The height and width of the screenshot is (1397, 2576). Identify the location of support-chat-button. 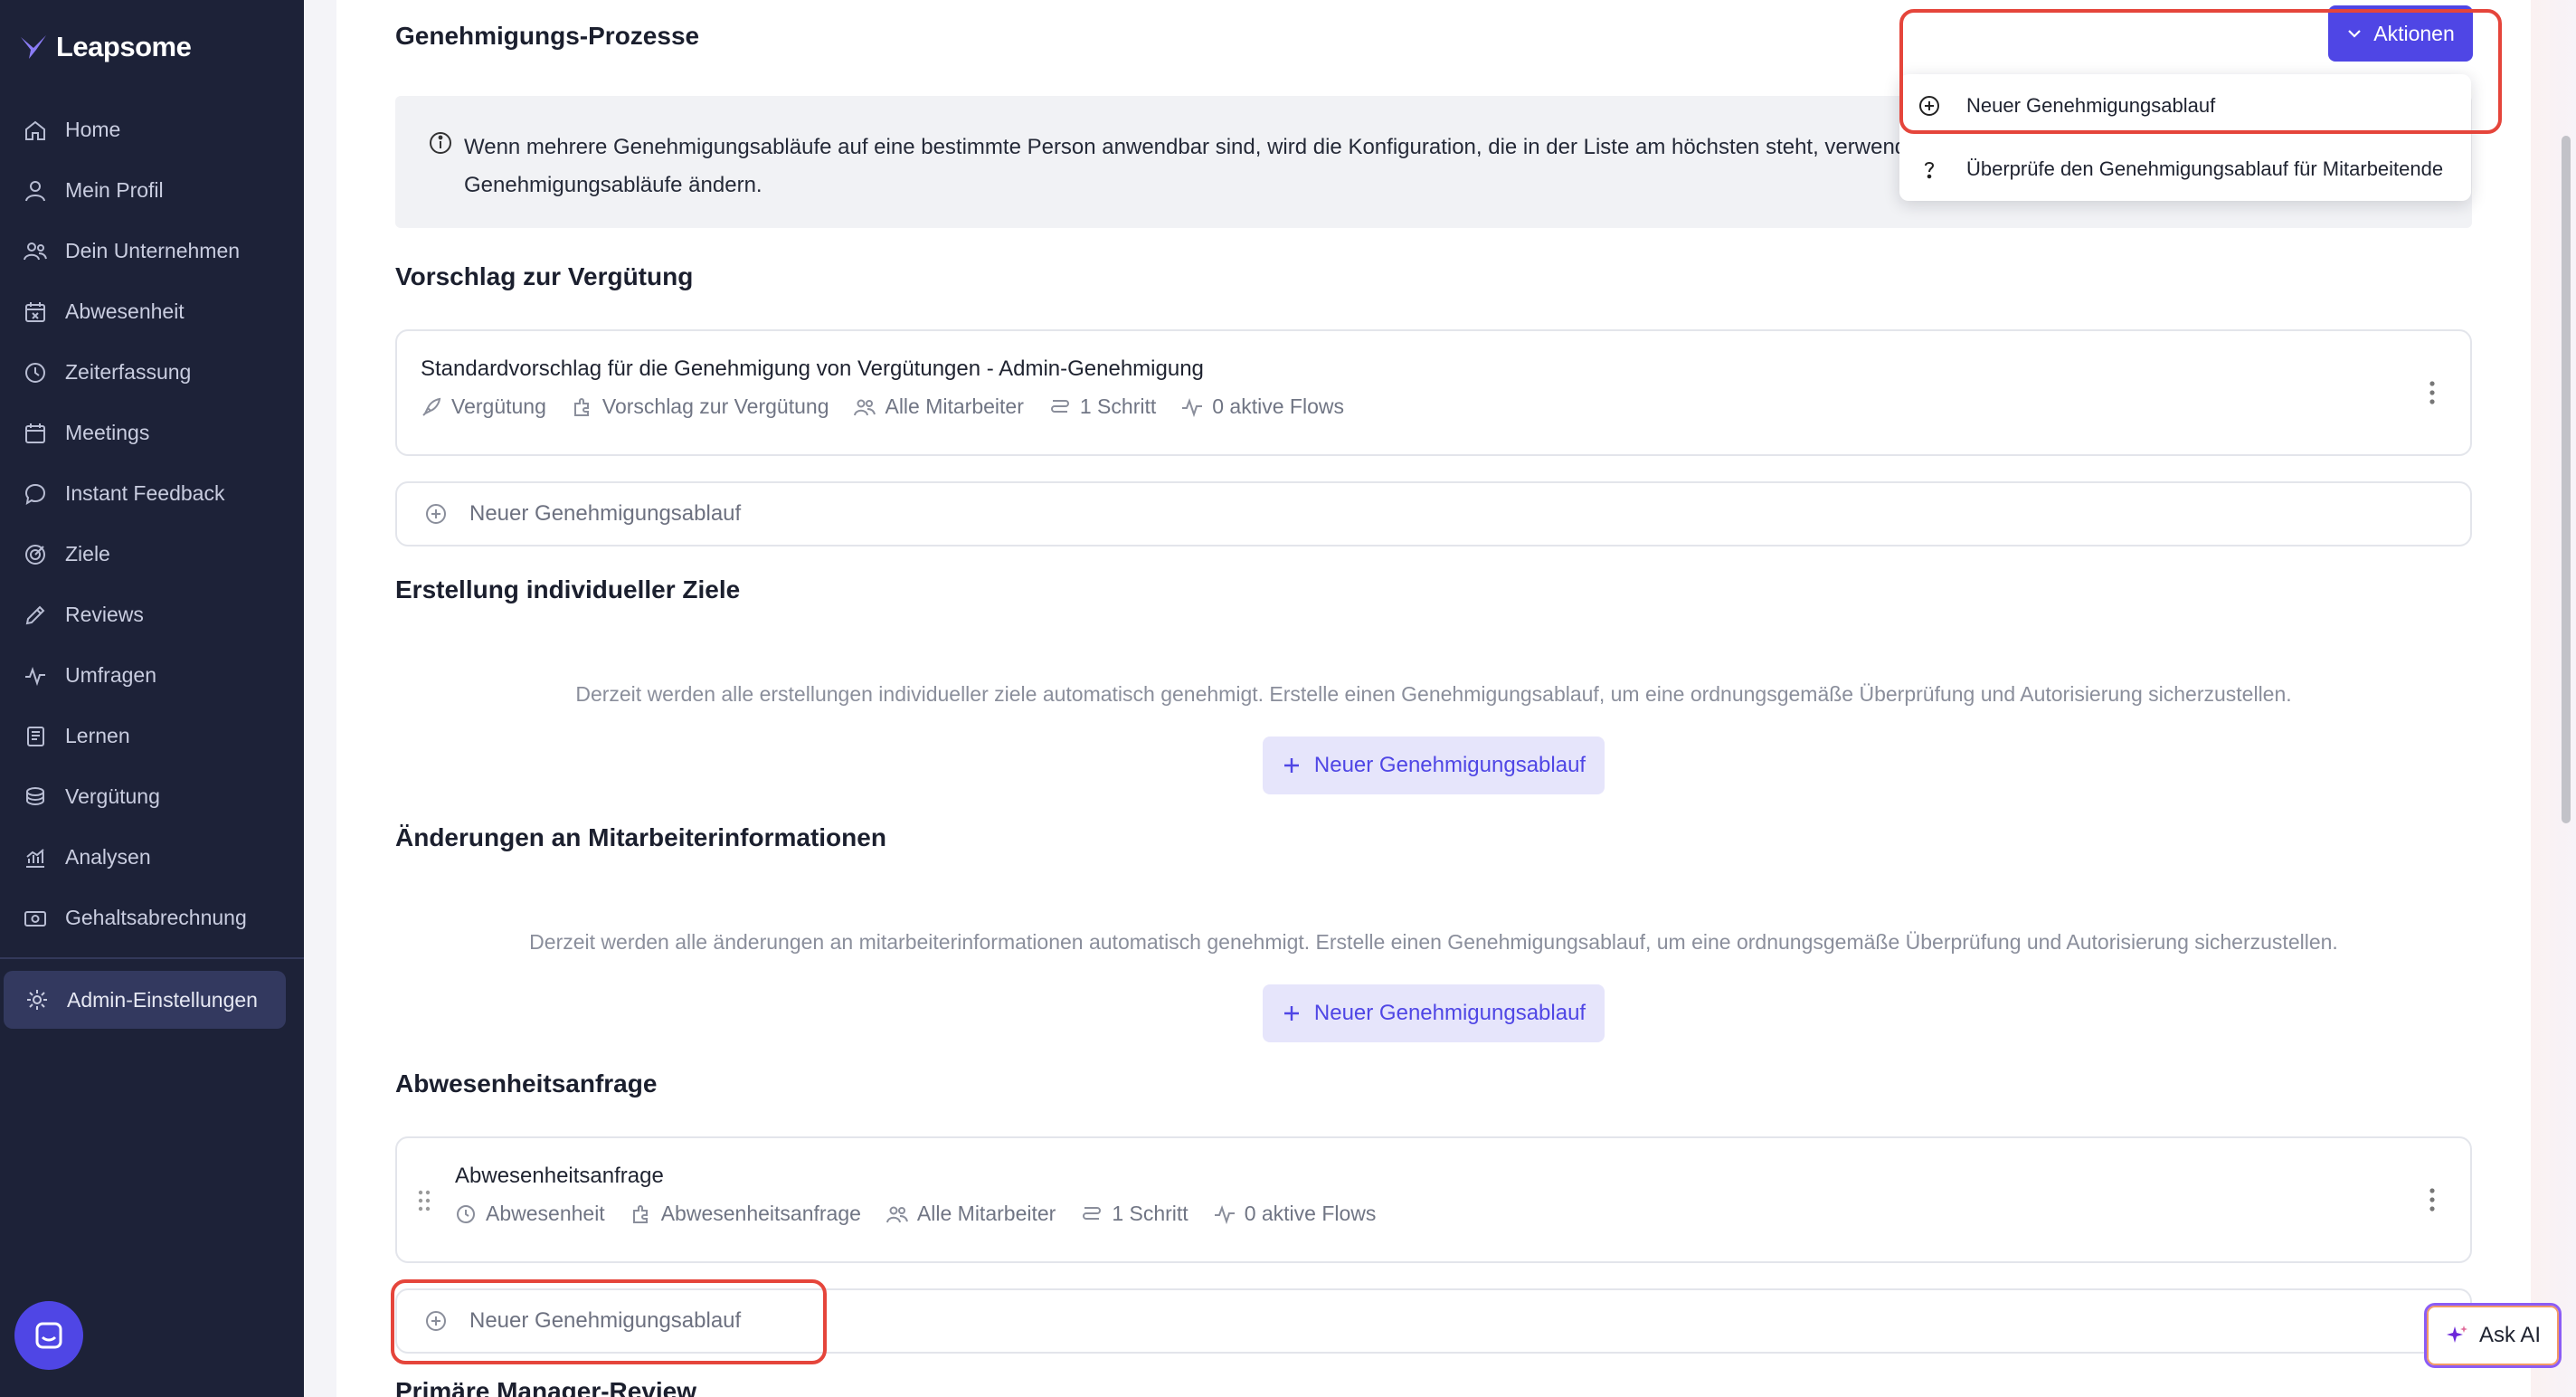
(48, 1335).